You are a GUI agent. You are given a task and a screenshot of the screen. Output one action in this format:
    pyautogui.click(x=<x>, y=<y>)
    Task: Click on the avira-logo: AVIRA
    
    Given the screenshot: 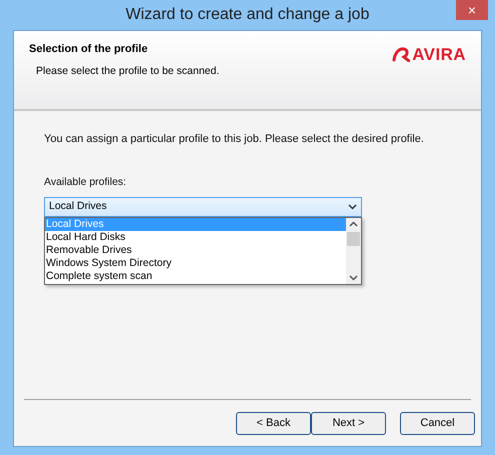 What is the action you would take?
    pyautogui.click(x=439, y=55)
    